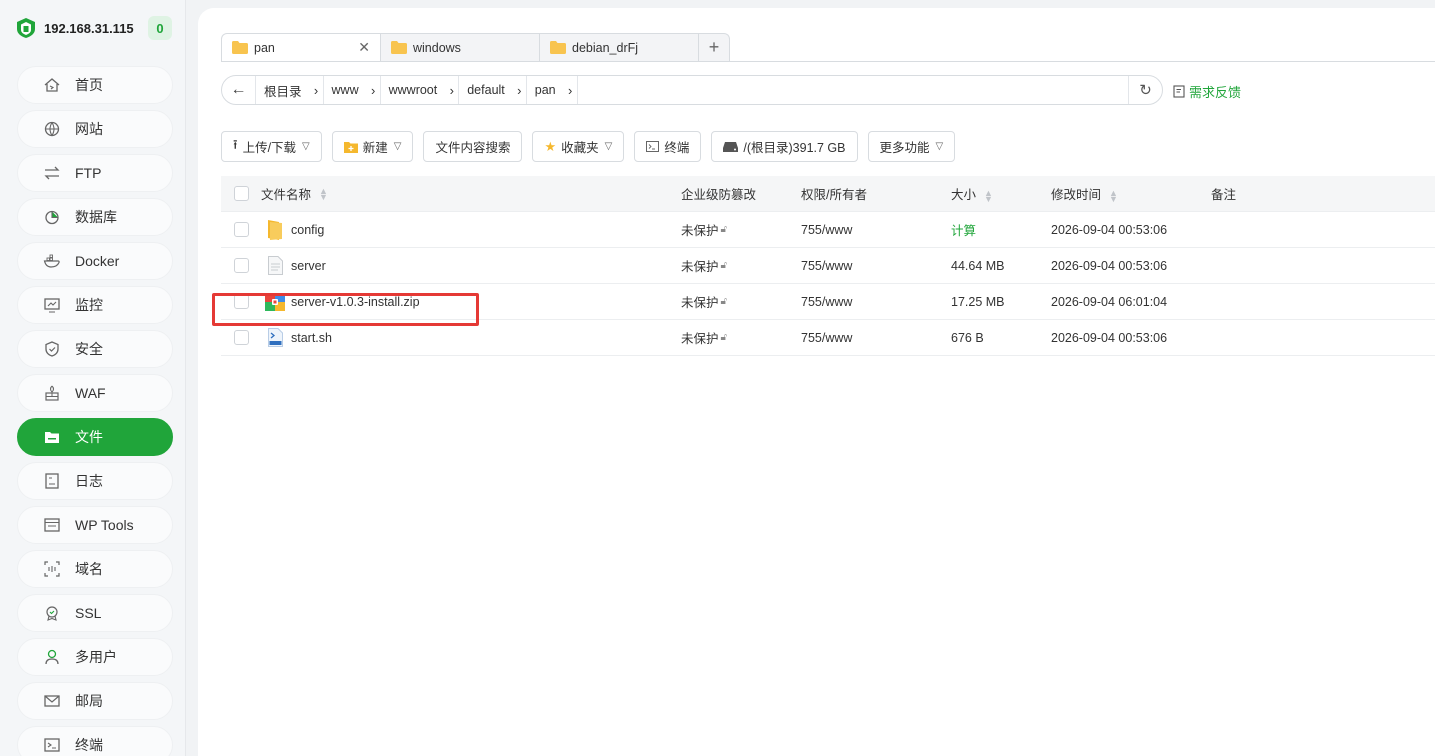 The image size is (1435, 756). I want to click on sidebar-item-label: 域名, so click(89, 569).